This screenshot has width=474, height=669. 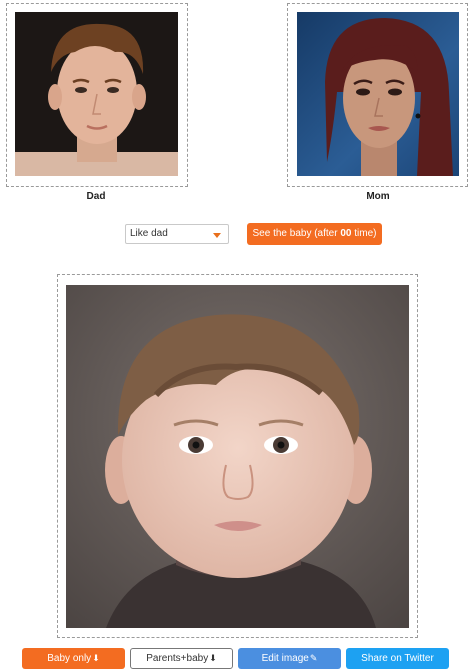 I want to click on edit-image-button: Edit image✎, so click(x=289, y=658).